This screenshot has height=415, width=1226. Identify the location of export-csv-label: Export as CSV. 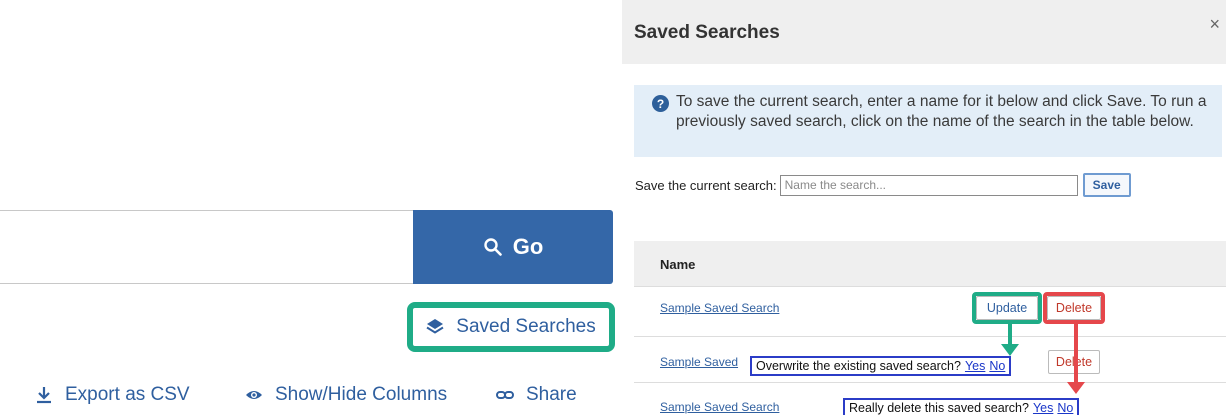
(127, 394).